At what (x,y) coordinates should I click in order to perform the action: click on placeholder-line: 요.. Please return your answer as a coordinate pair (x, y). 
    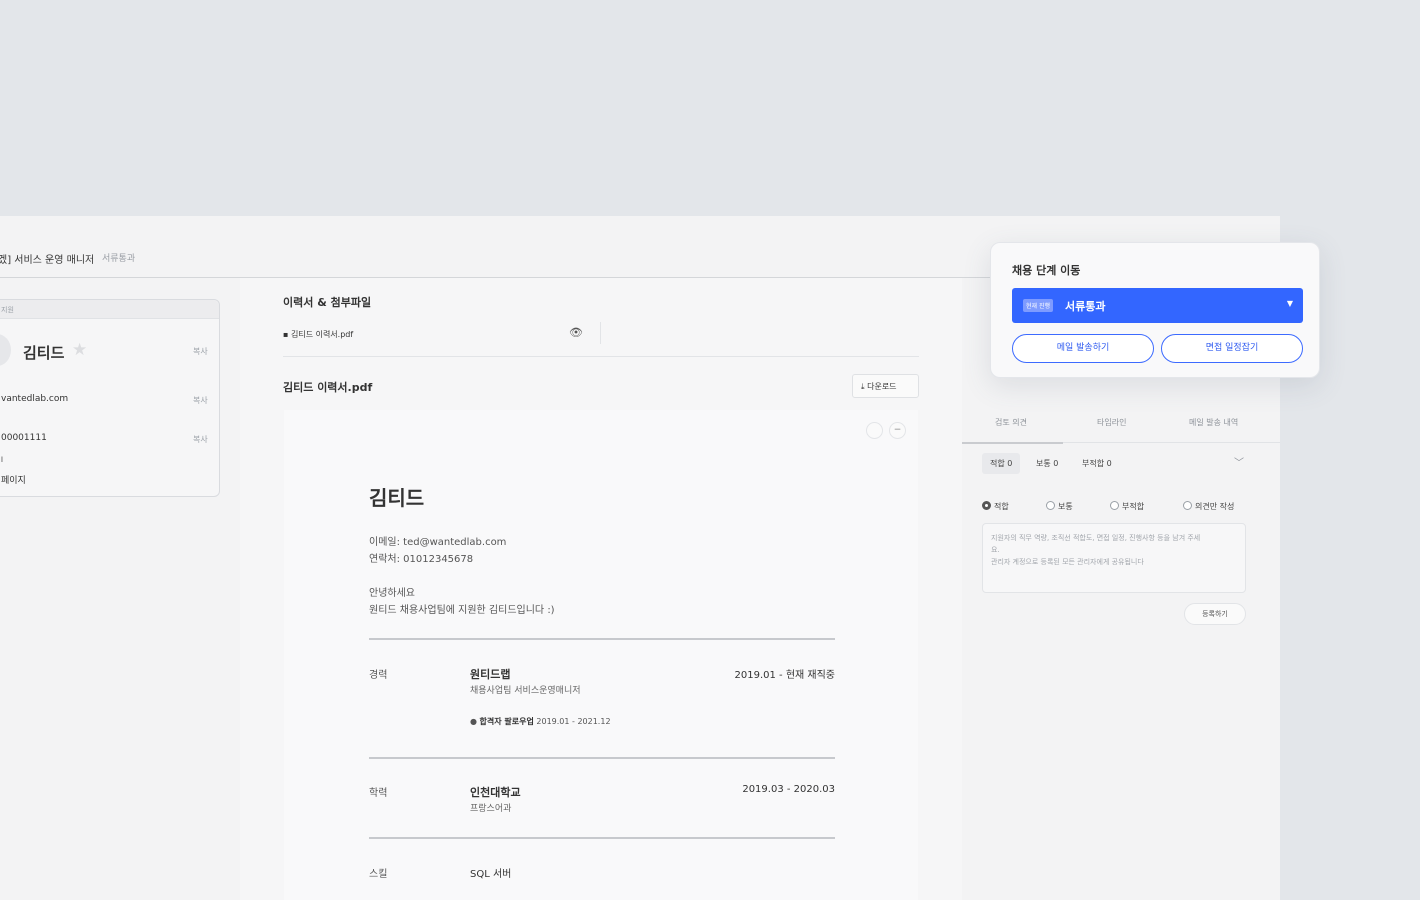
    Looking at the image, I should click on (995, 550).